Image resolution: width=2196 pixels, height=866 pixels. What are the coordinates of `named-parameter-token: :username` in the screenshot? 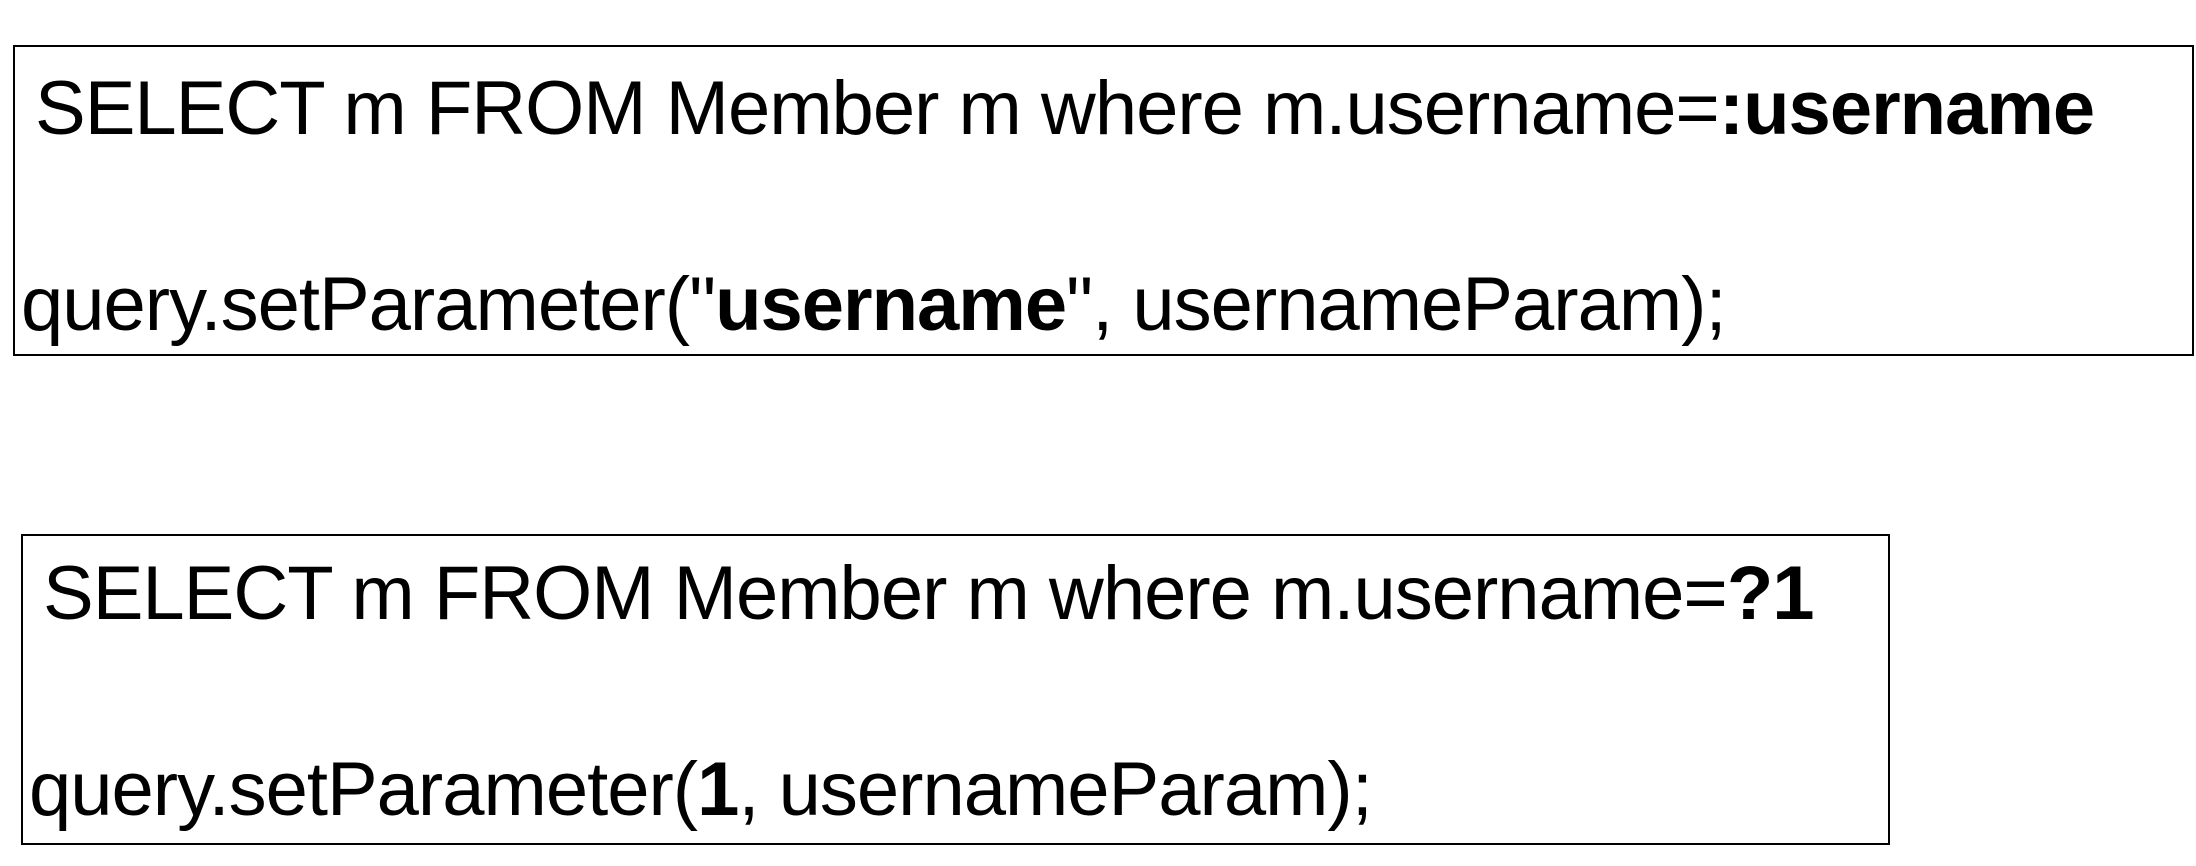 It's located at (1906, 108).